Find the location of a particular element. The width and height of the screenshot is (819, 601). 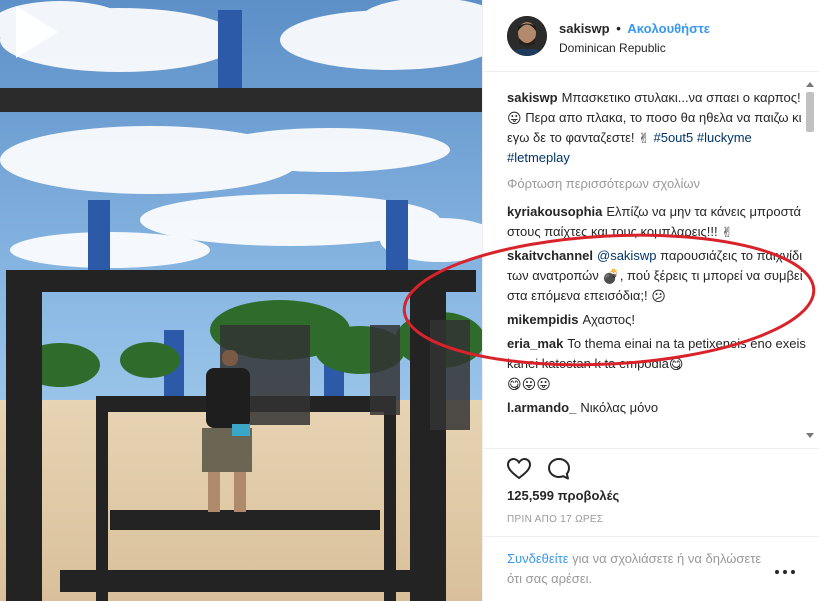

login-link: Συνδεθείτε is located at coordinates (538, 558).